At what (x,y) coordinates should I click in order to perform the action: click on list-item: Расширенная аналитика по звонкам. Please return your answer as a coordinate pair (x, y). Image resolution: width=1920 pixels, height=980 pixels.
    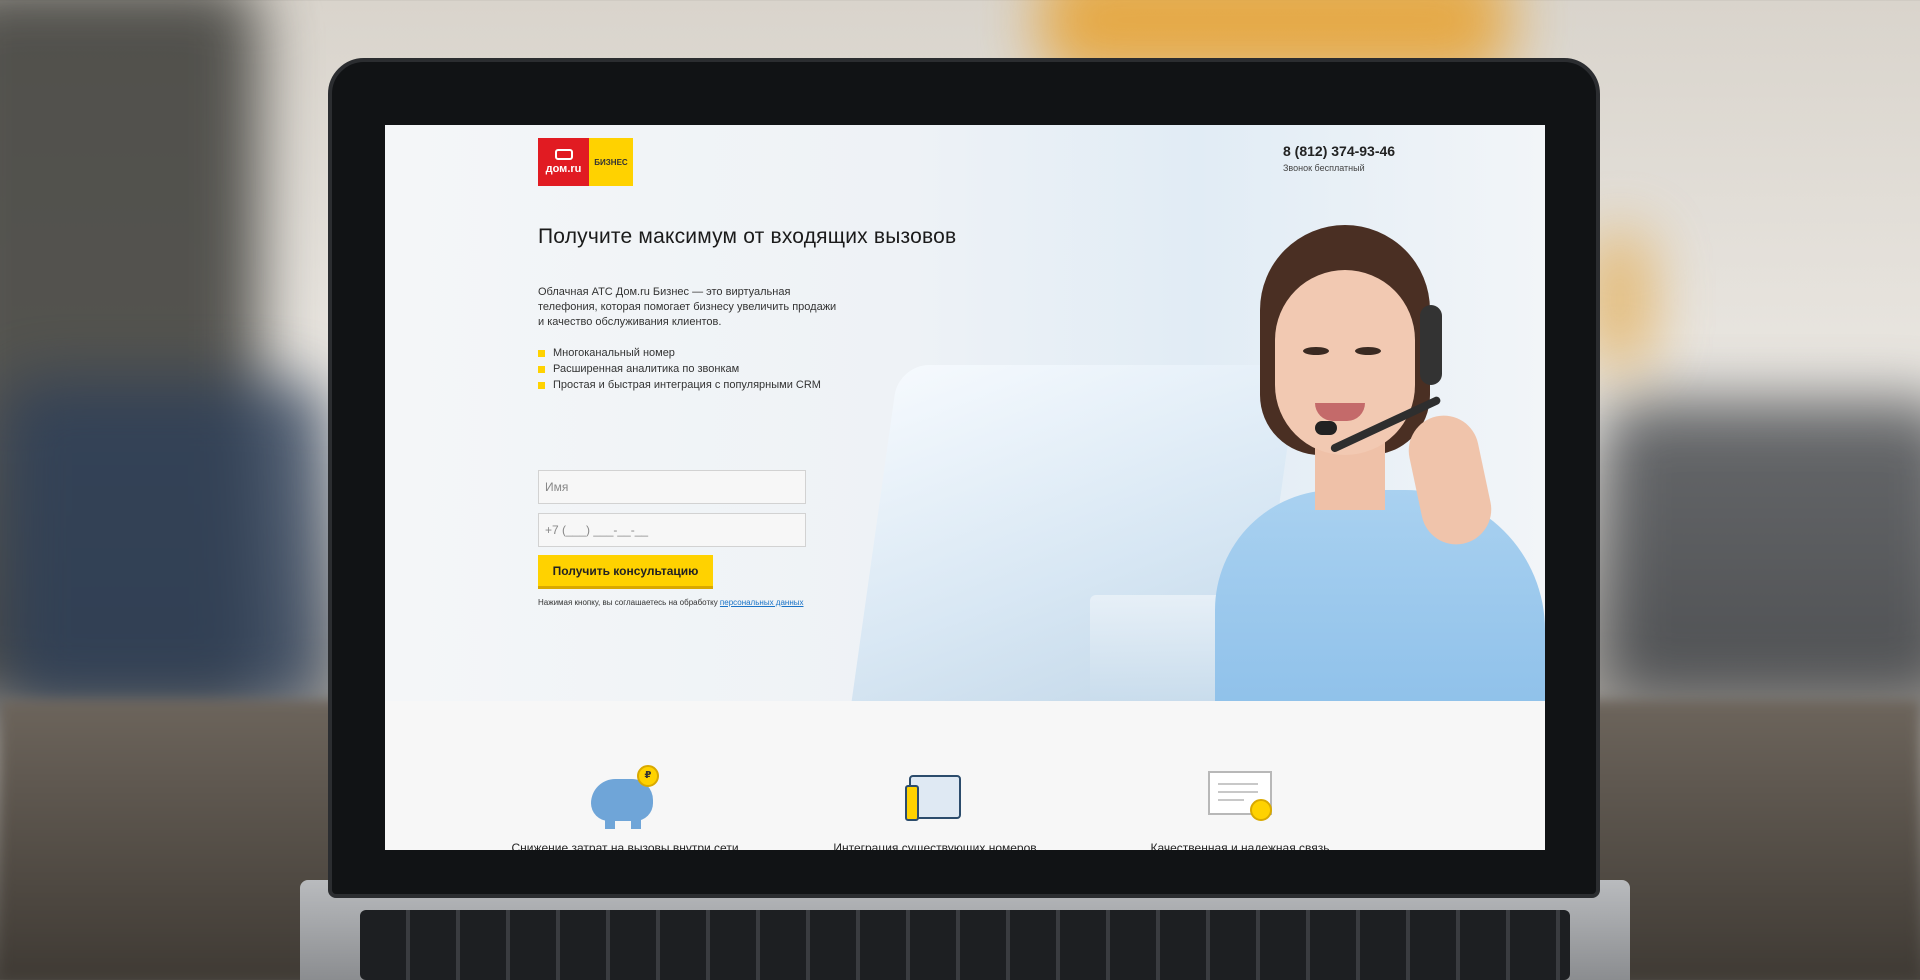
    Looking at the image, I should click on (679, 369).